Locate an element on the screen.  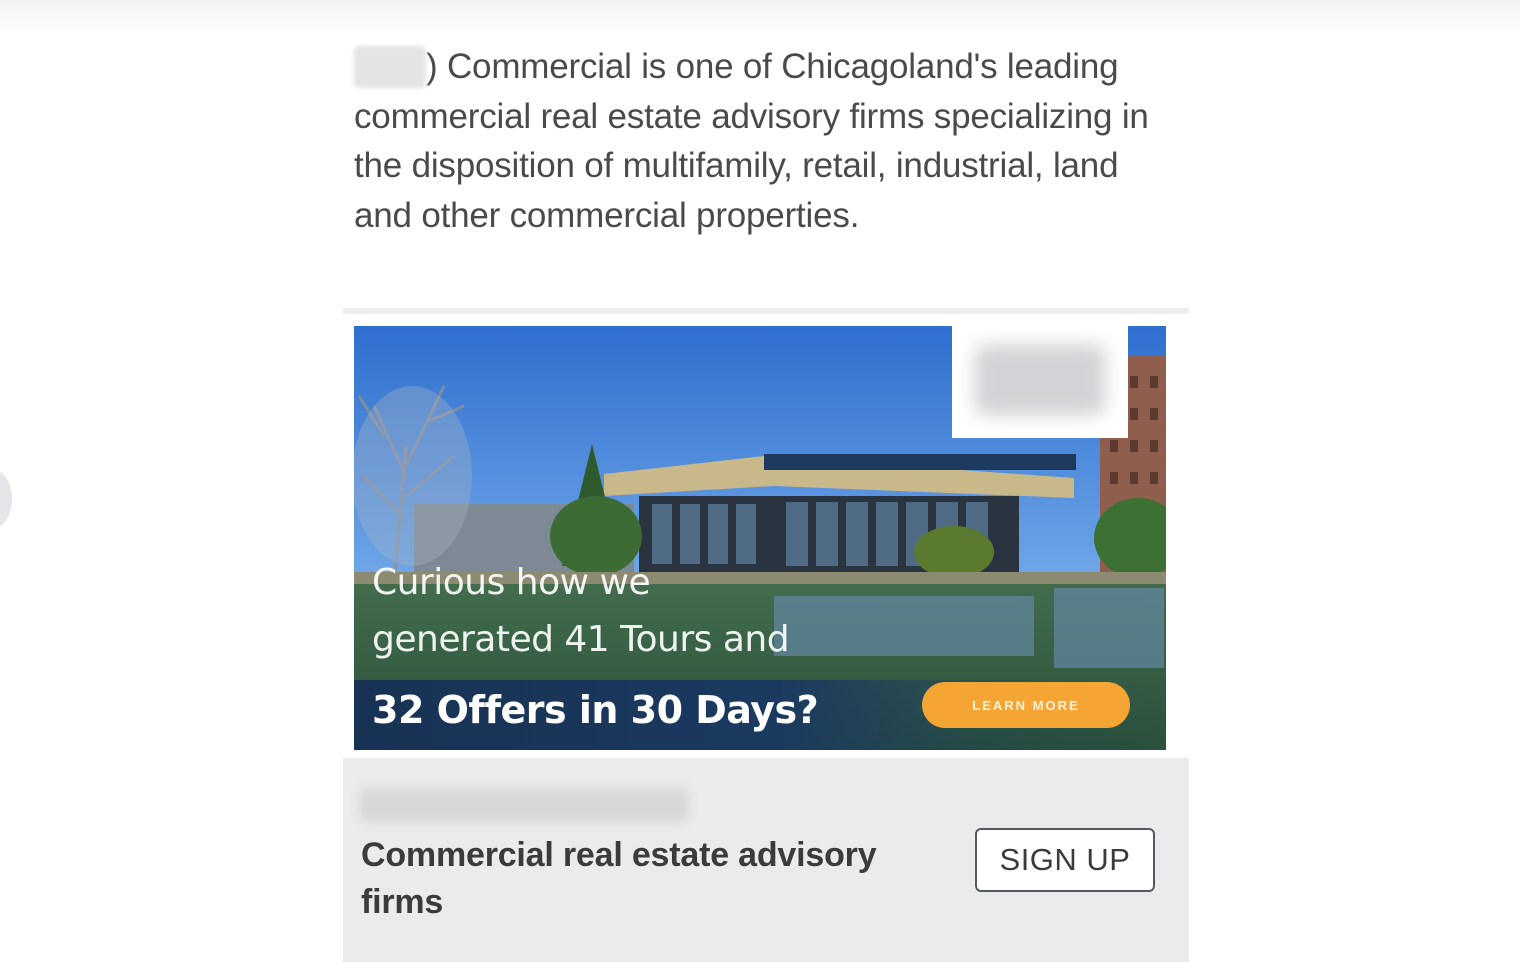
scroll-arrow-left is located at coordinates (6, 499).